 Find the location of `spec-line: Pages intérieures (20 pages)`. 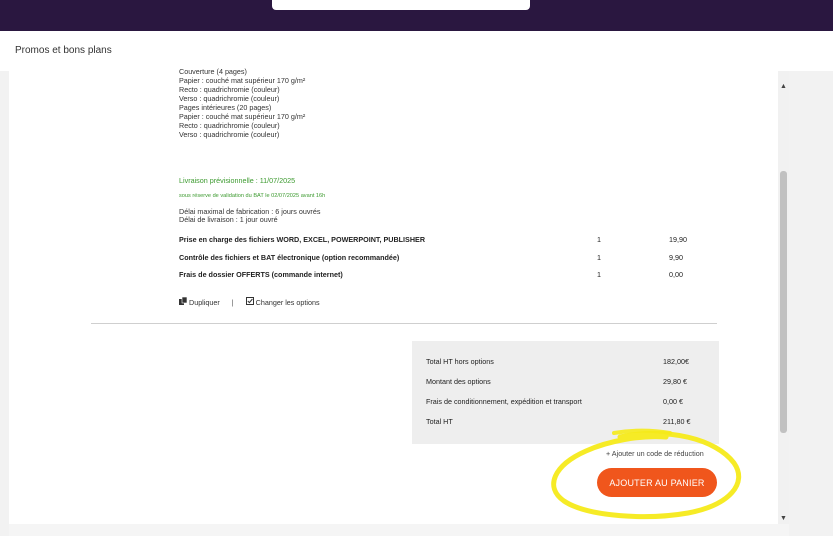

spec-line: Pages intérieures (20 pages) is located at coordinates (225, 107).